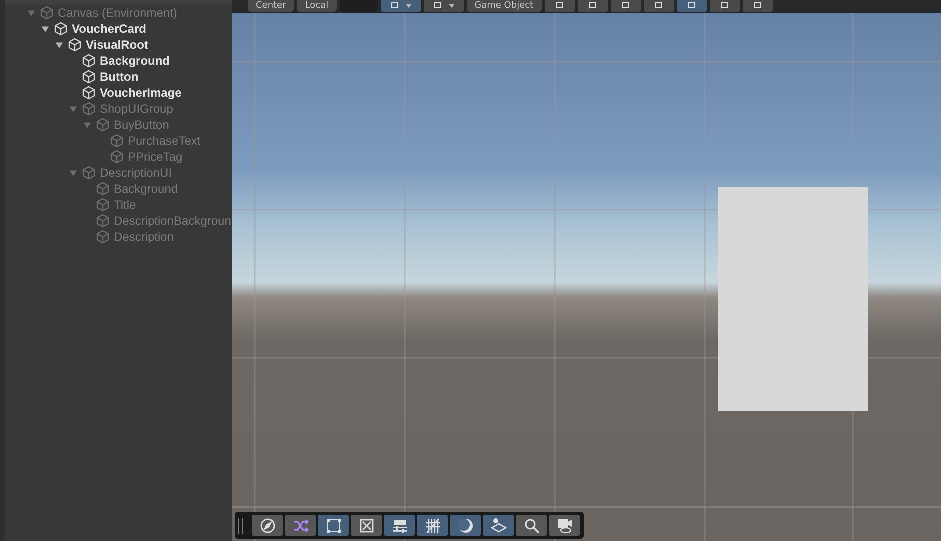  Describe the element at coordinates (241, 525) in the screenshot. I see `grip-icon` at that location.